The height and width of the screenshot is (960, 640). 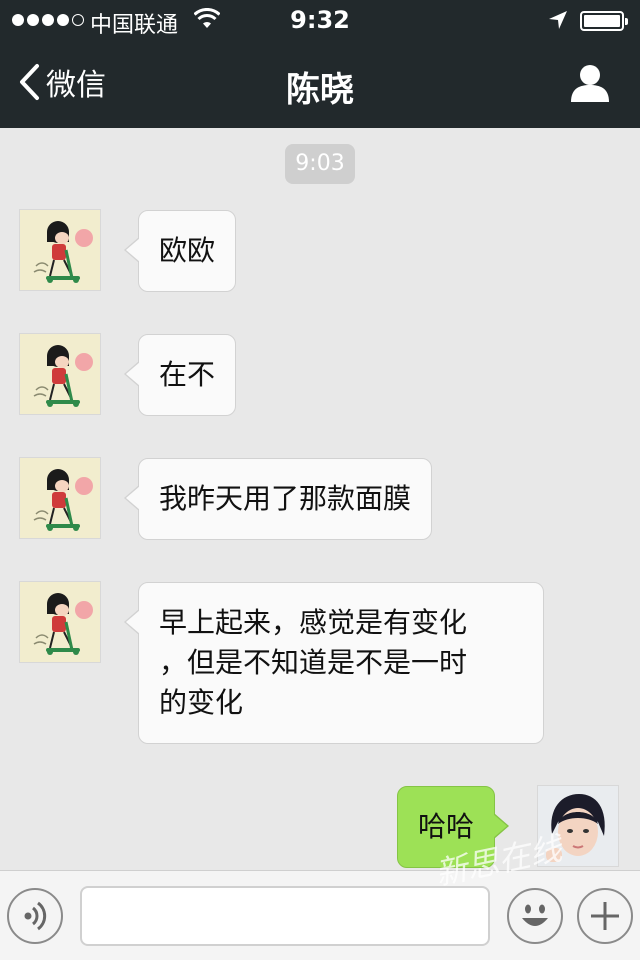 I want to click on more-button, so click(x=605, y=916).